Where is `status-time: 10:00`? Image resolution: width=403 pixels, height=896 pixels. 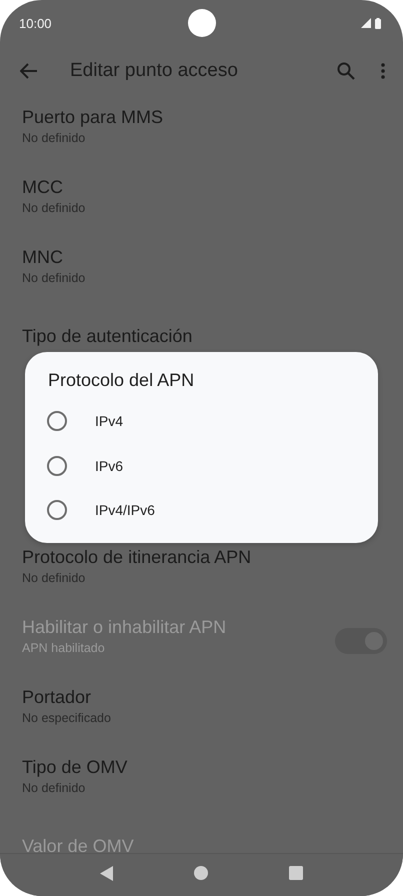
status-time: 10:00 is located at coordinates (35, 23).